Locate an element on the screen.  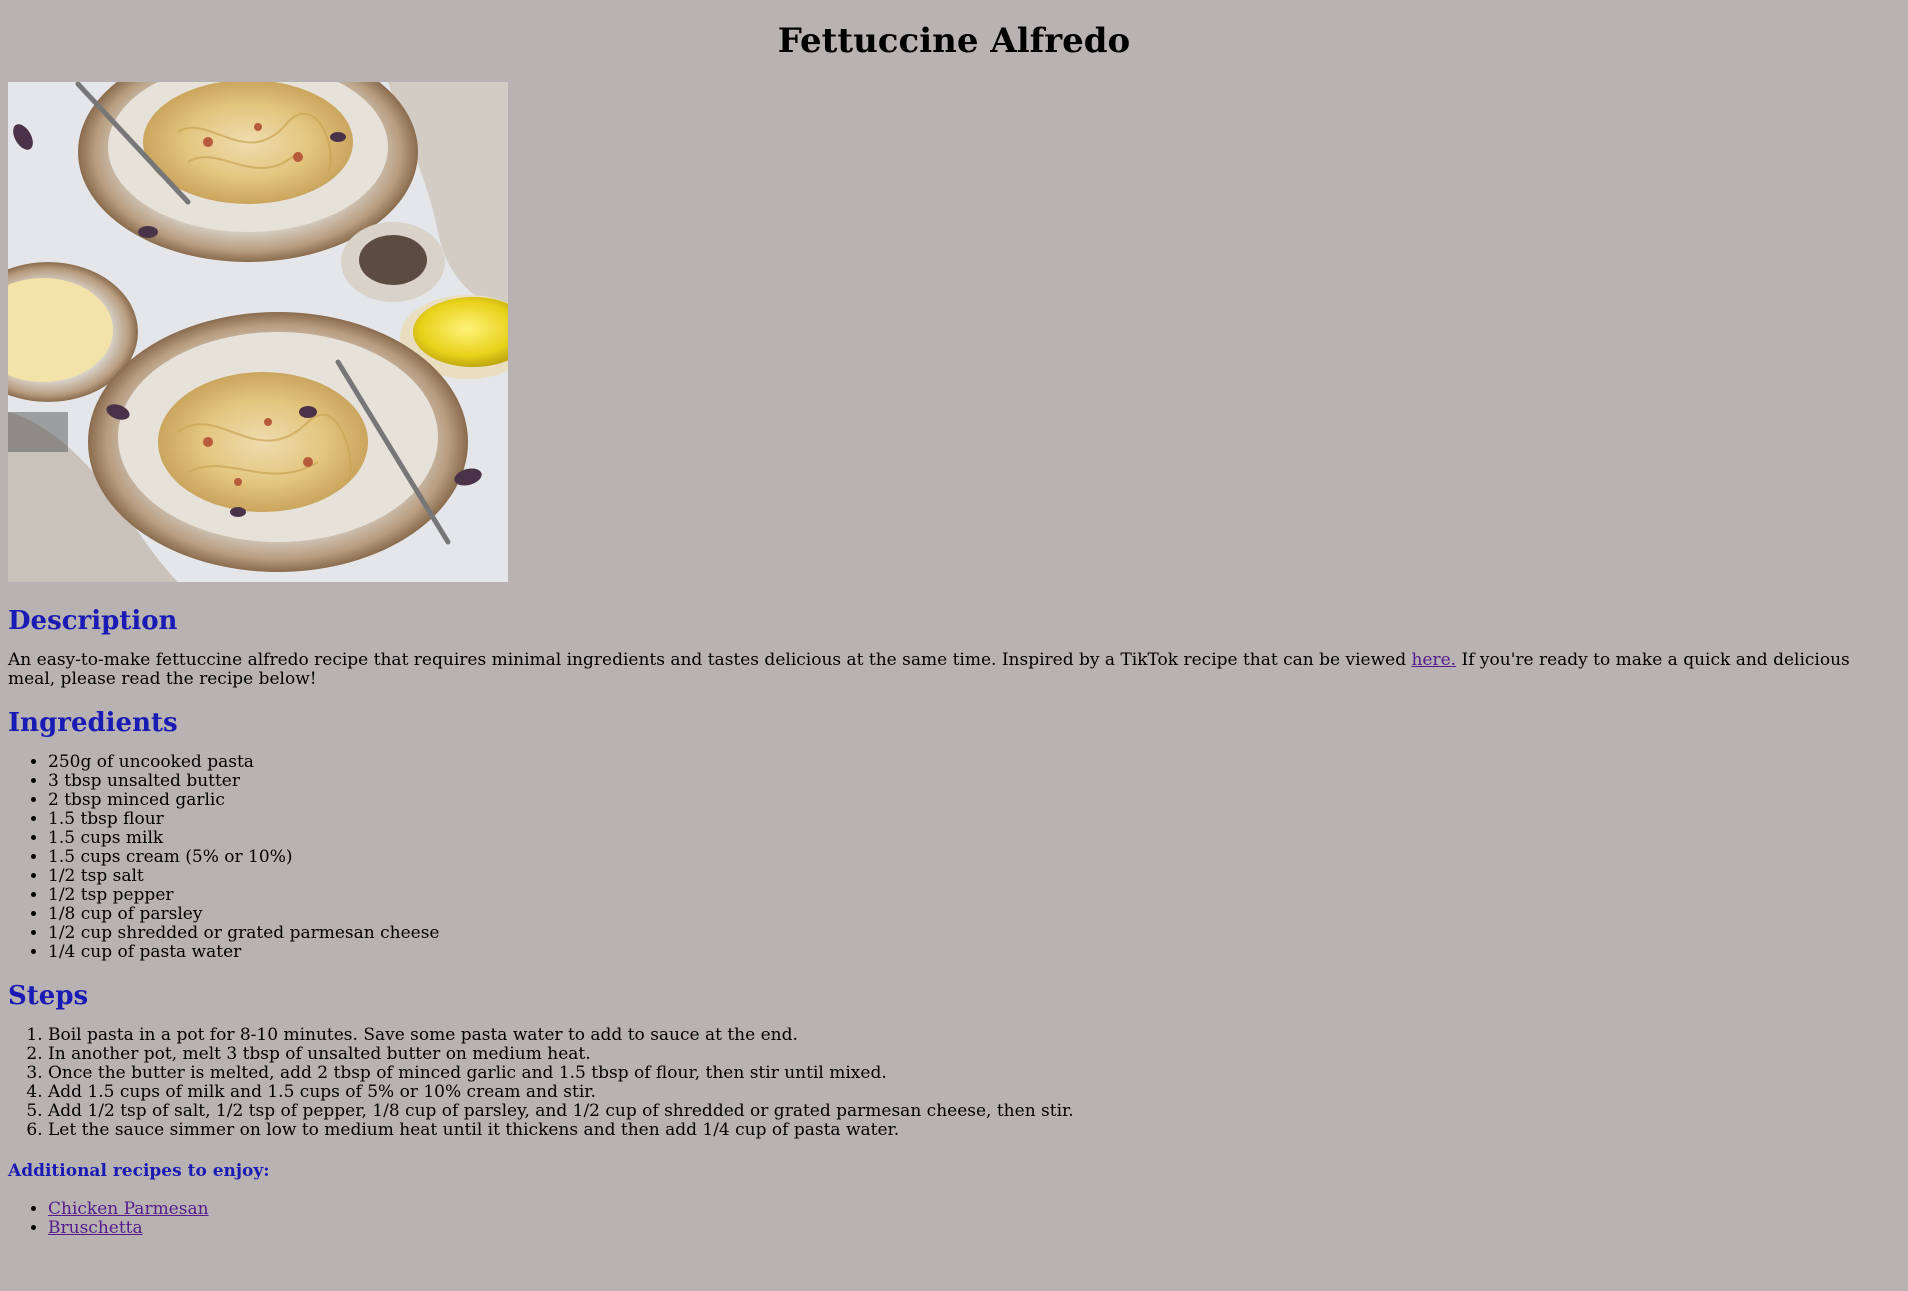
tiktok-link: here. is located at coordinates (1433, 660).